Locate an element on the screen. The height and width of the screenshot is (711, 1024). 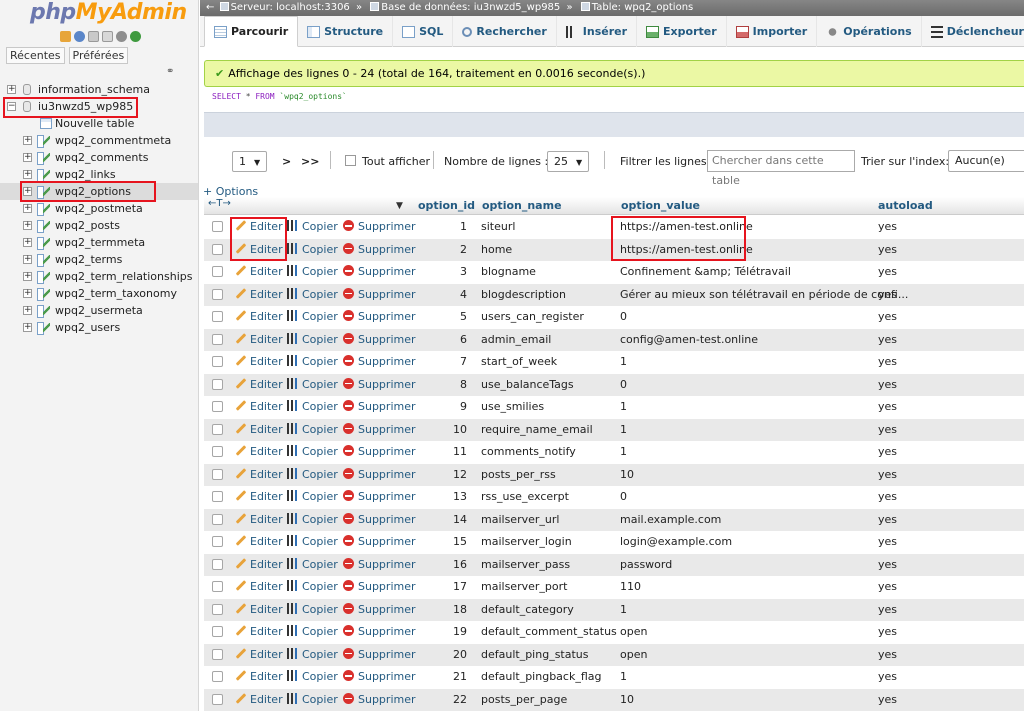
cell-option-name: users_can_register is located at coordinates (532, 317).